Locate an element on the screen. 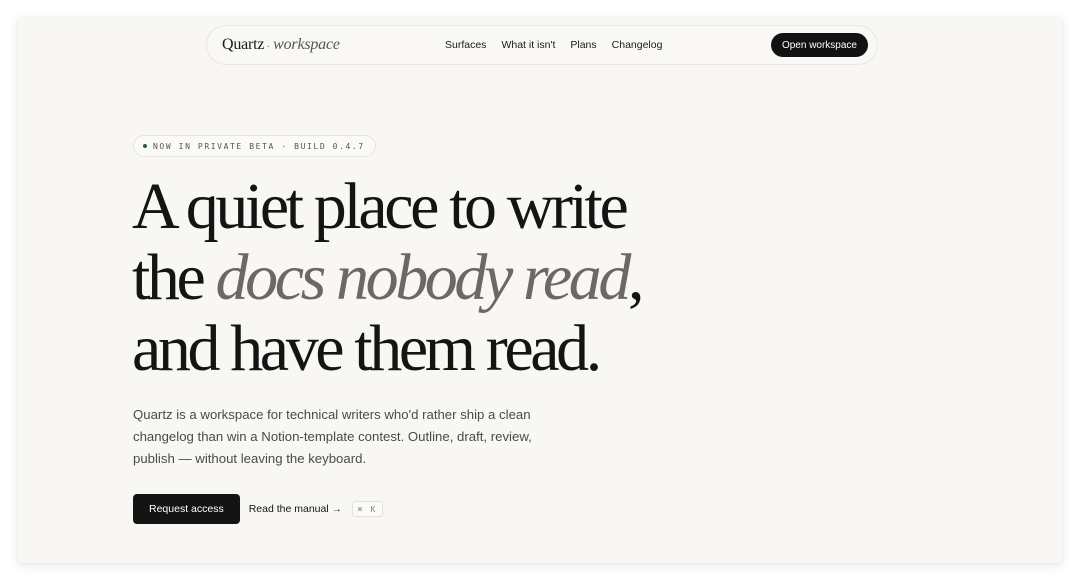  nav-links: Surfaces What it isn't Plans Changelog is located at coordinates (553, 45).